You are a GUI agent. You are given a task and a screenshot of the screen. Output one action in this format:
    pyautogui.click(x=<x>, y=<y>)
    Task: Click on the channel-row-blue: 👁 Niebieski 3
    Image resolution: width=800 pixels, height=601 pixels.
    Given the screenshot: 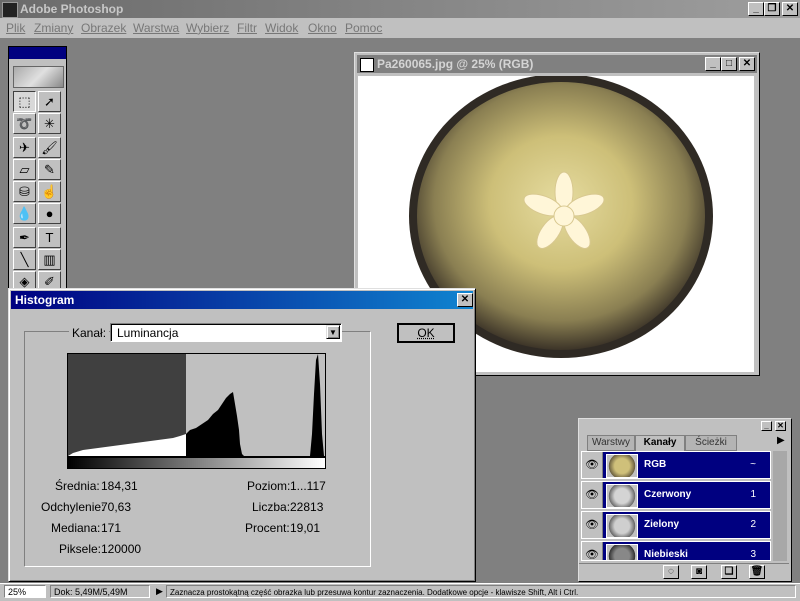 What is the action you would take?
    pyautogui.click(x=676, y=551)
    